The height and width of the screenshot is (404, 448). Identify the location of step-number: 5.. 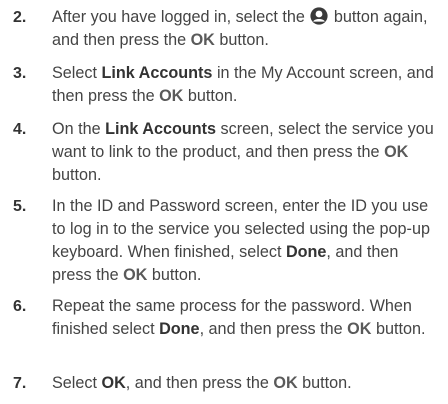
(20, 206).